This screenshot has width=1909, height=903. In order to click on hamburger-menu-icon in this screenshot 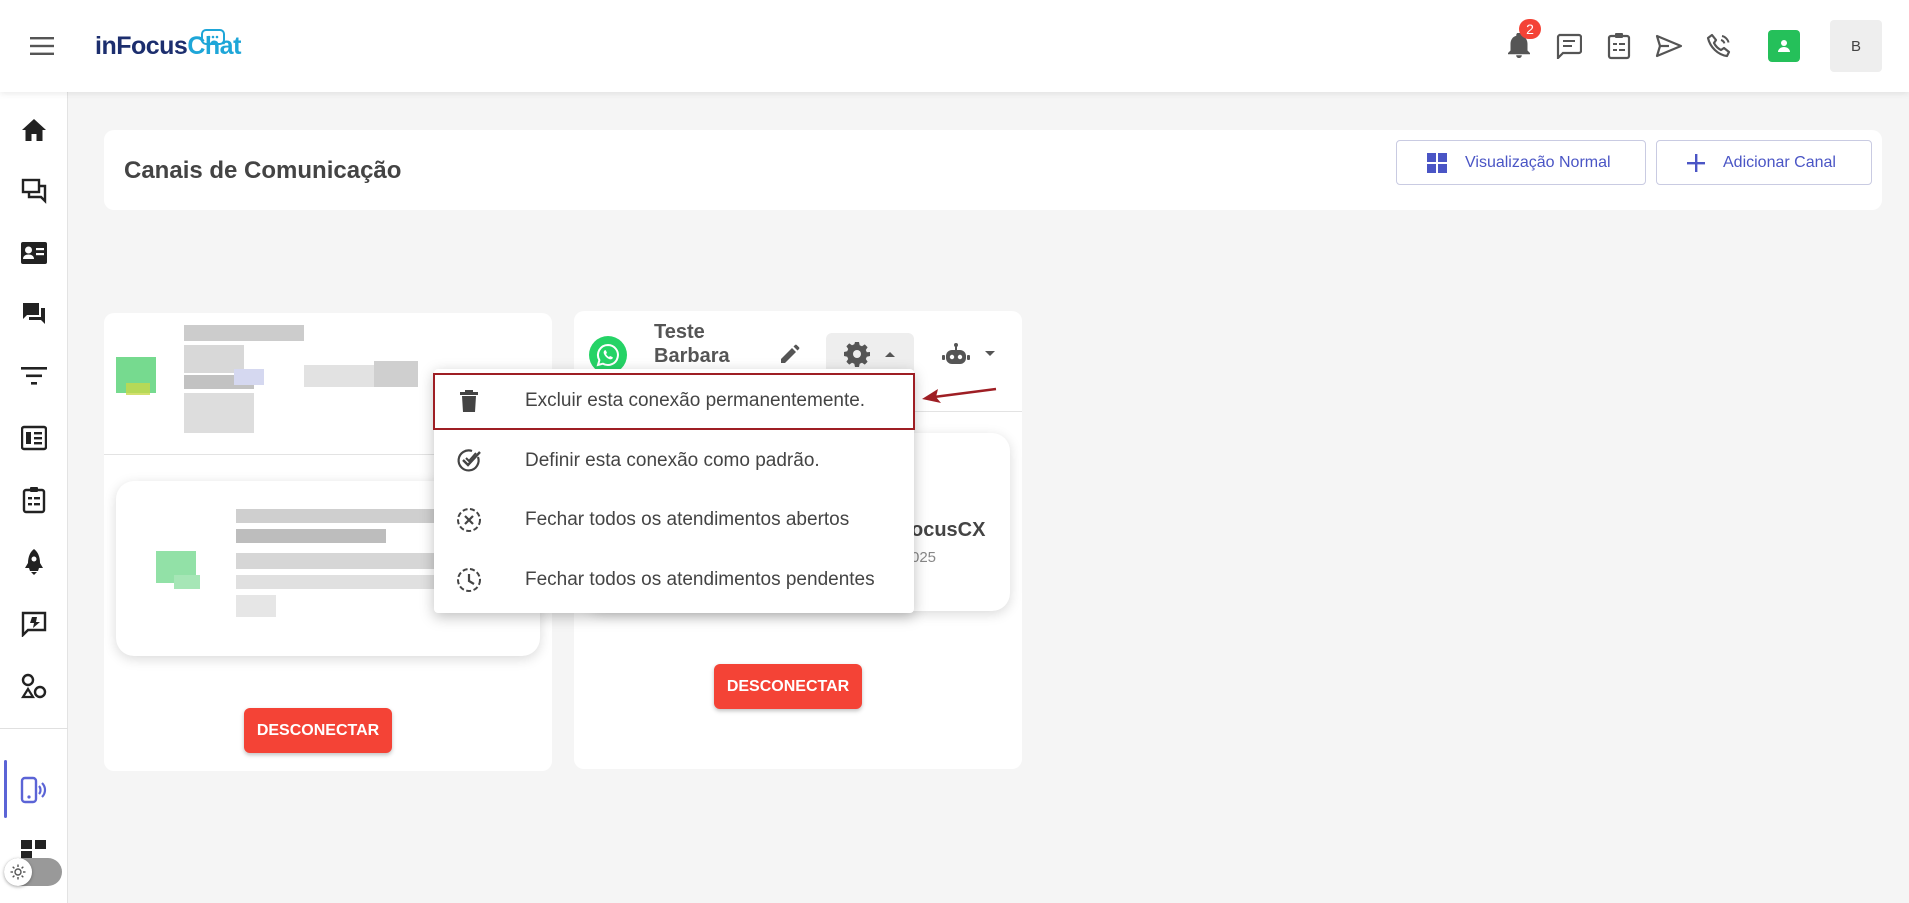, I will do `click(42, 46)`.